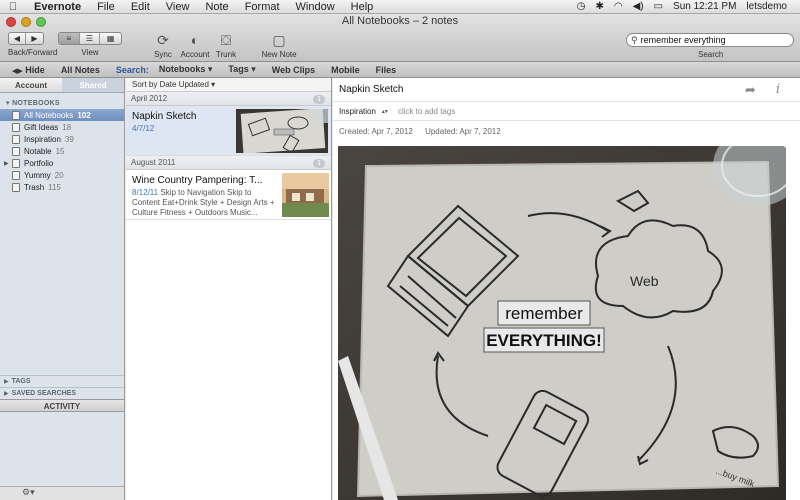 The width and height of the screenshot is (800, 500). I want to click on notebook-count: 15, so click(60, 151).